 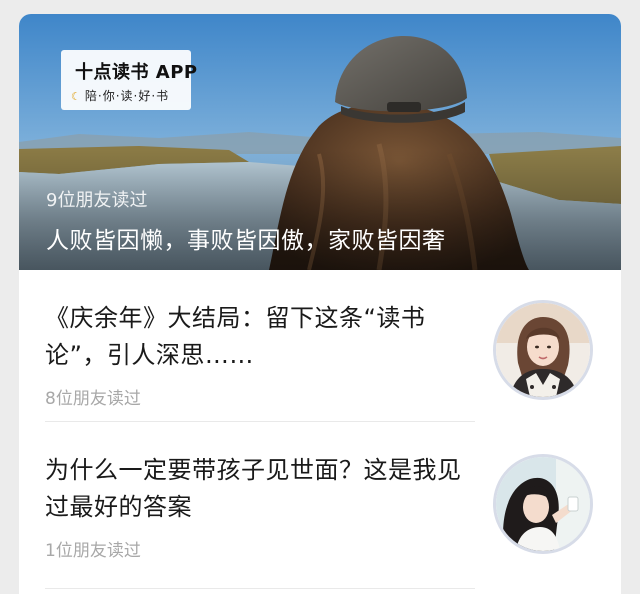 What do you see at coordinates (76, 96) in the screenshot?
I see `moon-icon: ☾` at bounding box center [76, 96].